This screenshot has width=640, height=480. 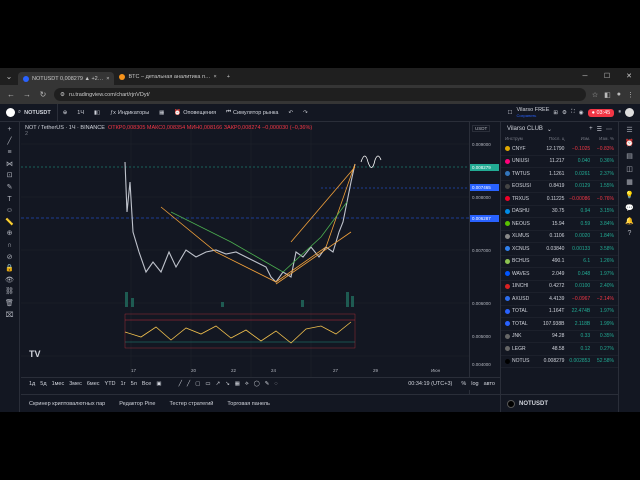 What do you see at coordinates (9, 304) in the screenshot?
I see `trash-icon: 🗑` at bounding box center [9, 304].